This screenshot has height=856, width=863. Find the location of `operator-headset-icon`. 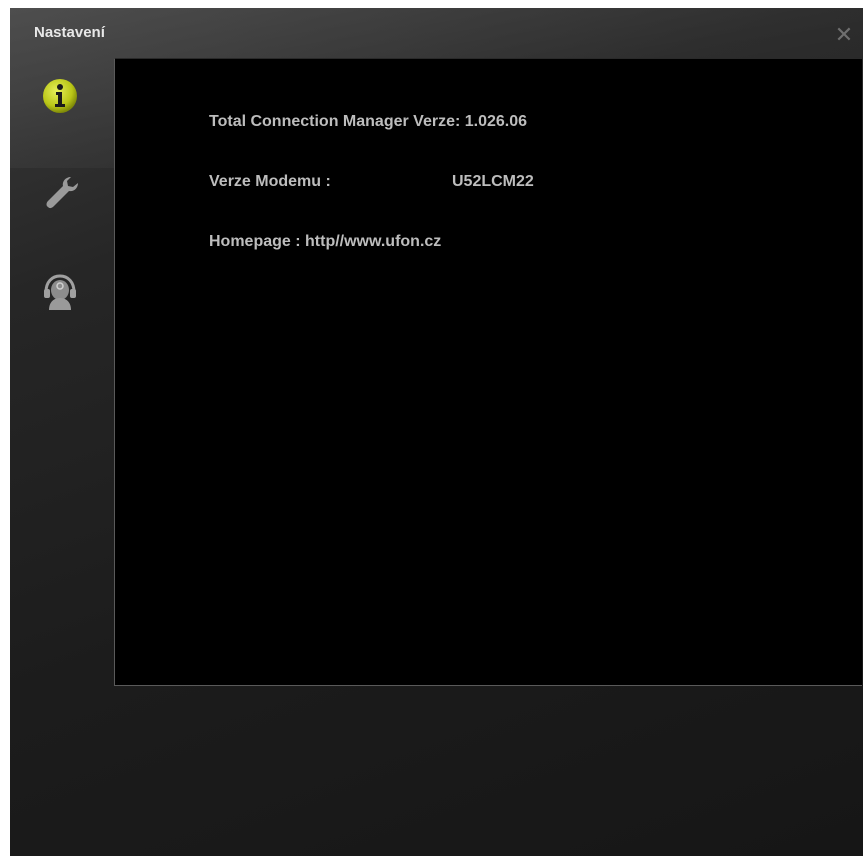

operator-headset-icon is located at coordinates (60, 292).